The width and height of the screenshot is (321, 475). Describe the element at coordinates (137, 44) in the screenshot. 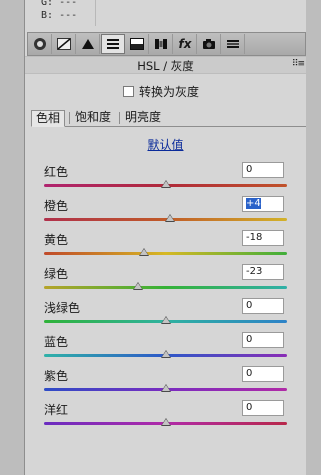

I see `split-toning-tool-icon` at that location.